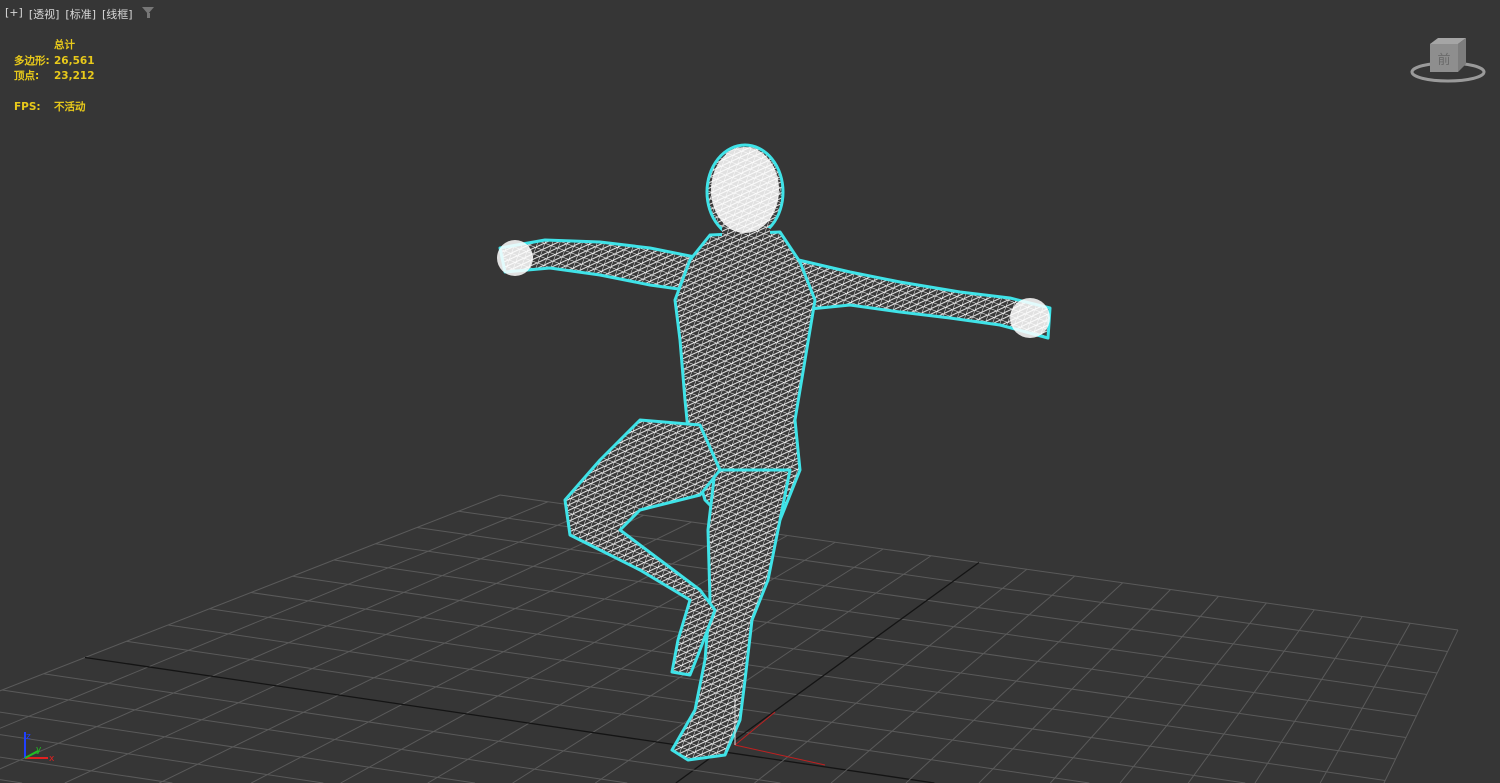 The width and height of the screenshot is (1500, 783). What do you see at coordinates (32, 60) in the screenshot?
I see `polygons-label: 多边形:` at bounding box center [32, 60].